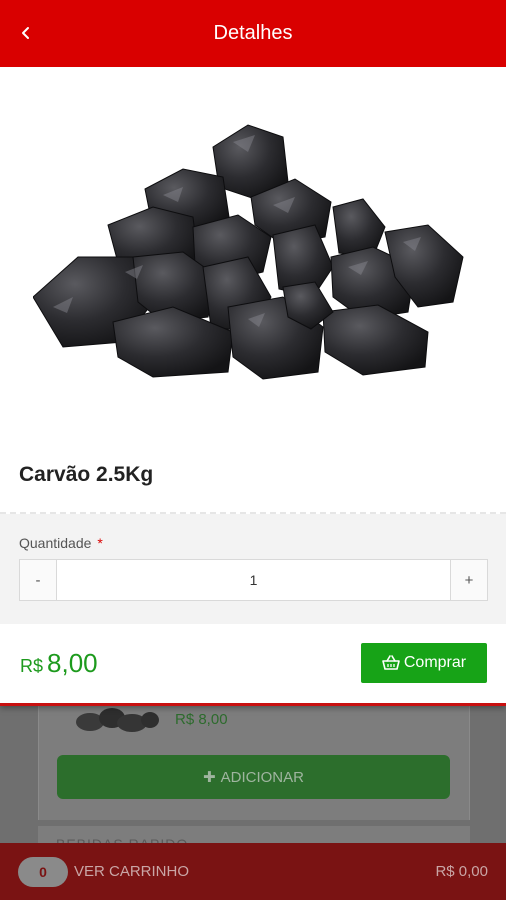 The height and width of the screenshot is (900, 506). I want to click on background-product-thumbnail, so click(117, 720).